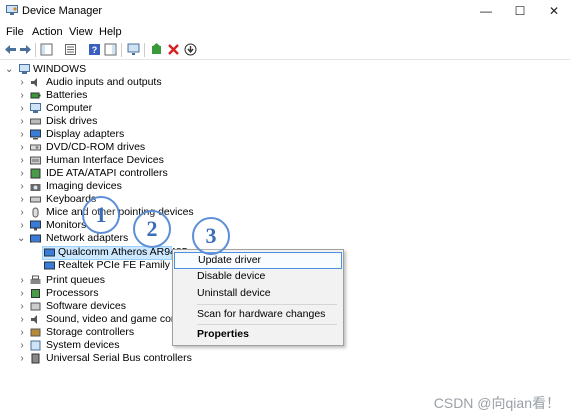 This screenshot has height=418, width=570. What do you see at coordinates (257, 334) in the screenshot?
I see `menu-properties: Properties` at bounding box center [257, 334].